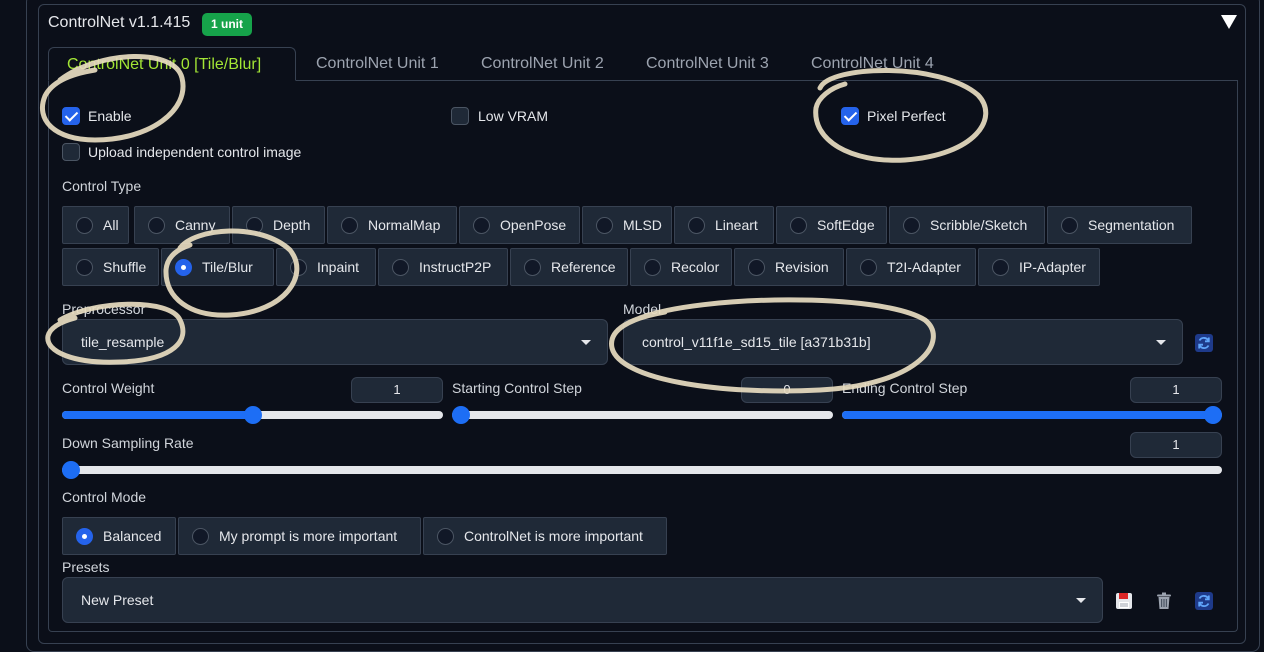 Image resolution: width=1264 pixels, height=652 pixels. Describe the element at coordinates (71, 116) in the screenshot. I see `enable-checkbox` at that location.